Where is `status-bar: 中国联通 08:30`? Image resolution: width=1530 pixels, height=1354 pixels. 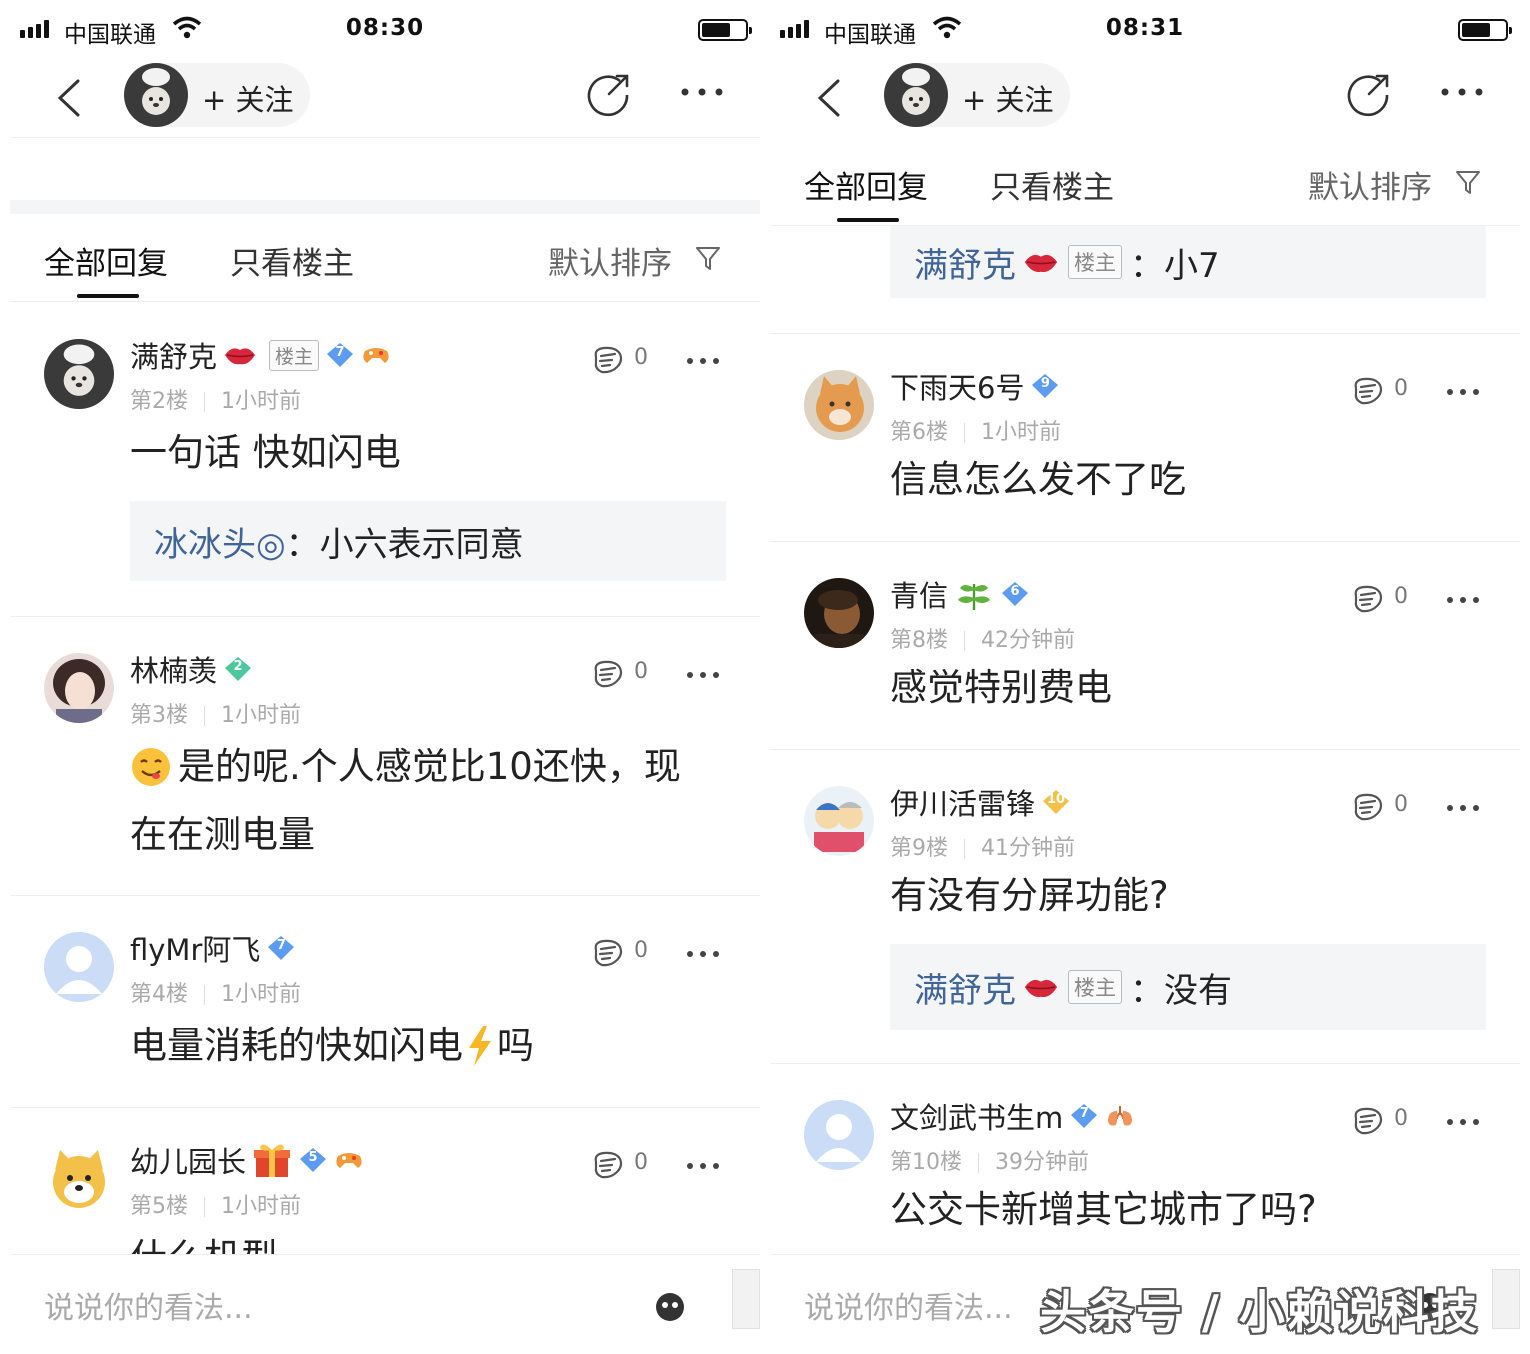 status-bar: 中国联通 08:30 is located at coordinates (385, 30).